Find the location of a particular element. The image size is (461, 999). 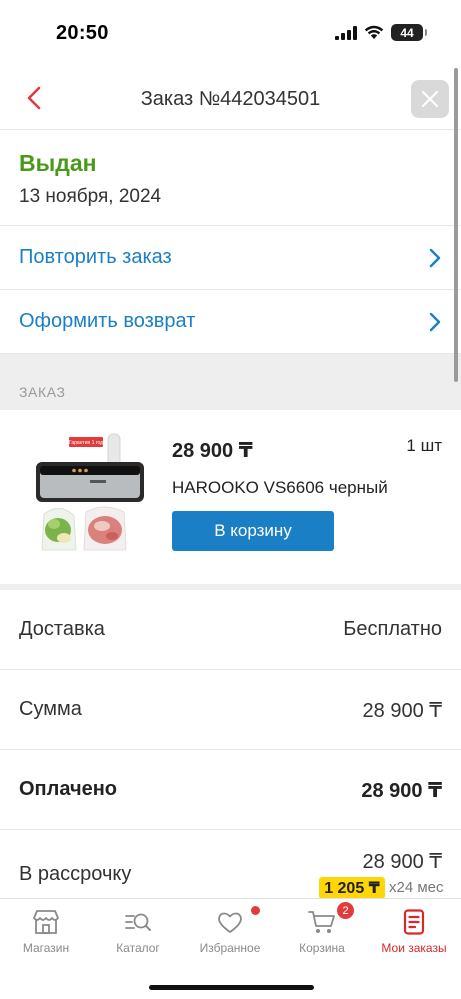

battery-level: 44 is located at coordinates (407, 32).